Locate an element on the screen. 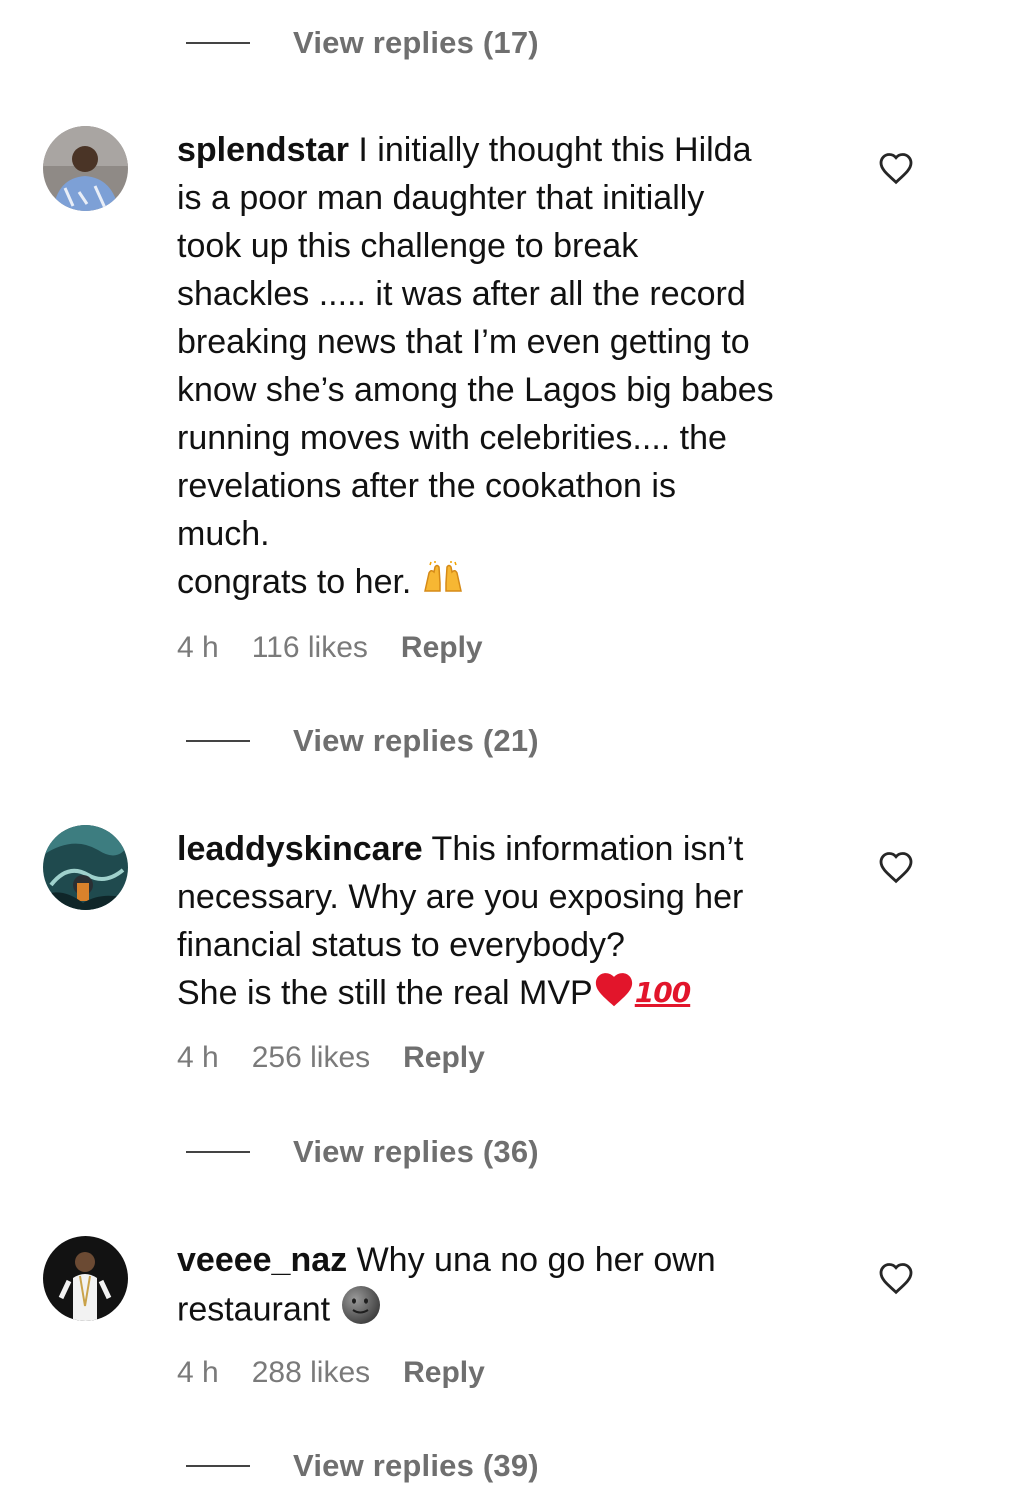 This screenshot has height=1495, width=1024. comment-username: splendstar is located at coordinates (263, 150).